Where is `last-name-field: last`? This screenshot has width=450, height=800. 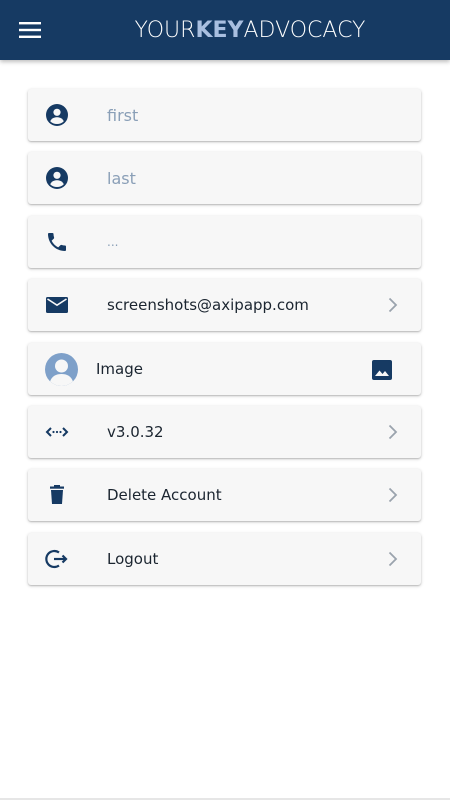
last-name-field: last is located at coordinates (224, 178).